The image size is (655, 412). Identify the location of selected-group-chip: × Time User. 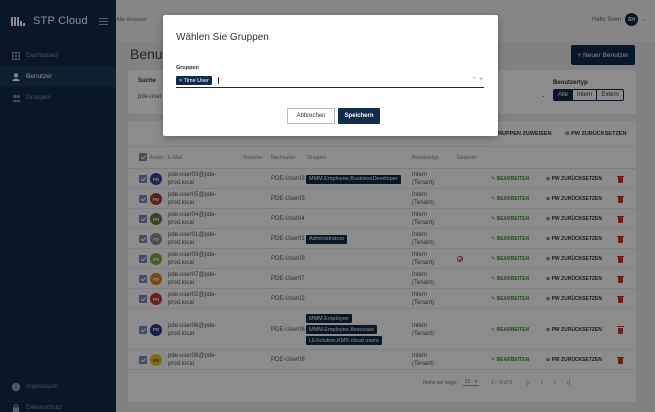
(194, 80).